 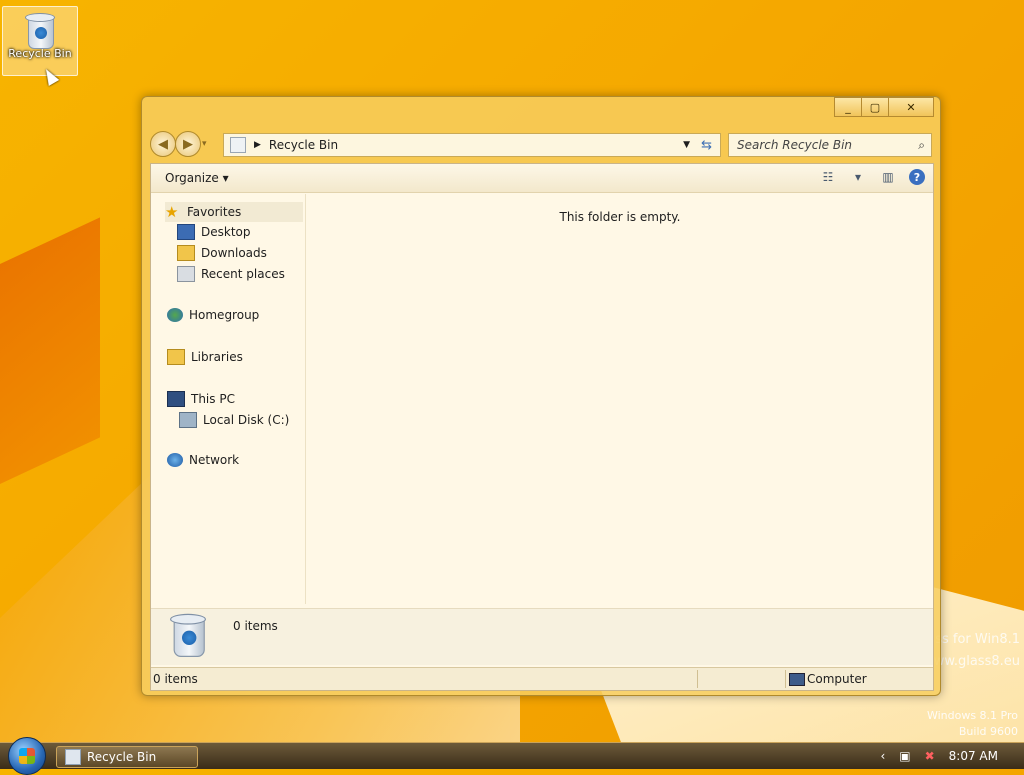 I want to click on desktop-icon, so click(x=186, y=232).